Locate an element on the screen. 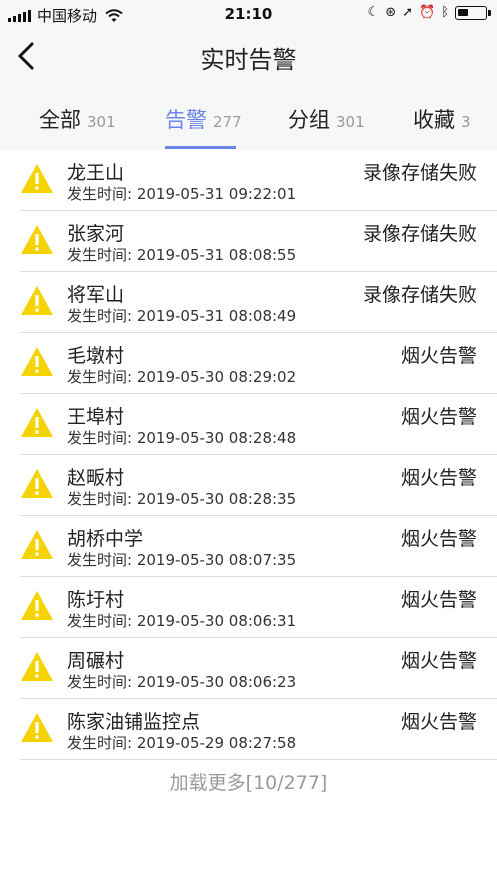 Image resolution: width=497 pixels, height=883 pixels. page-title: 实时告警 is located at coordinates (248, 60).